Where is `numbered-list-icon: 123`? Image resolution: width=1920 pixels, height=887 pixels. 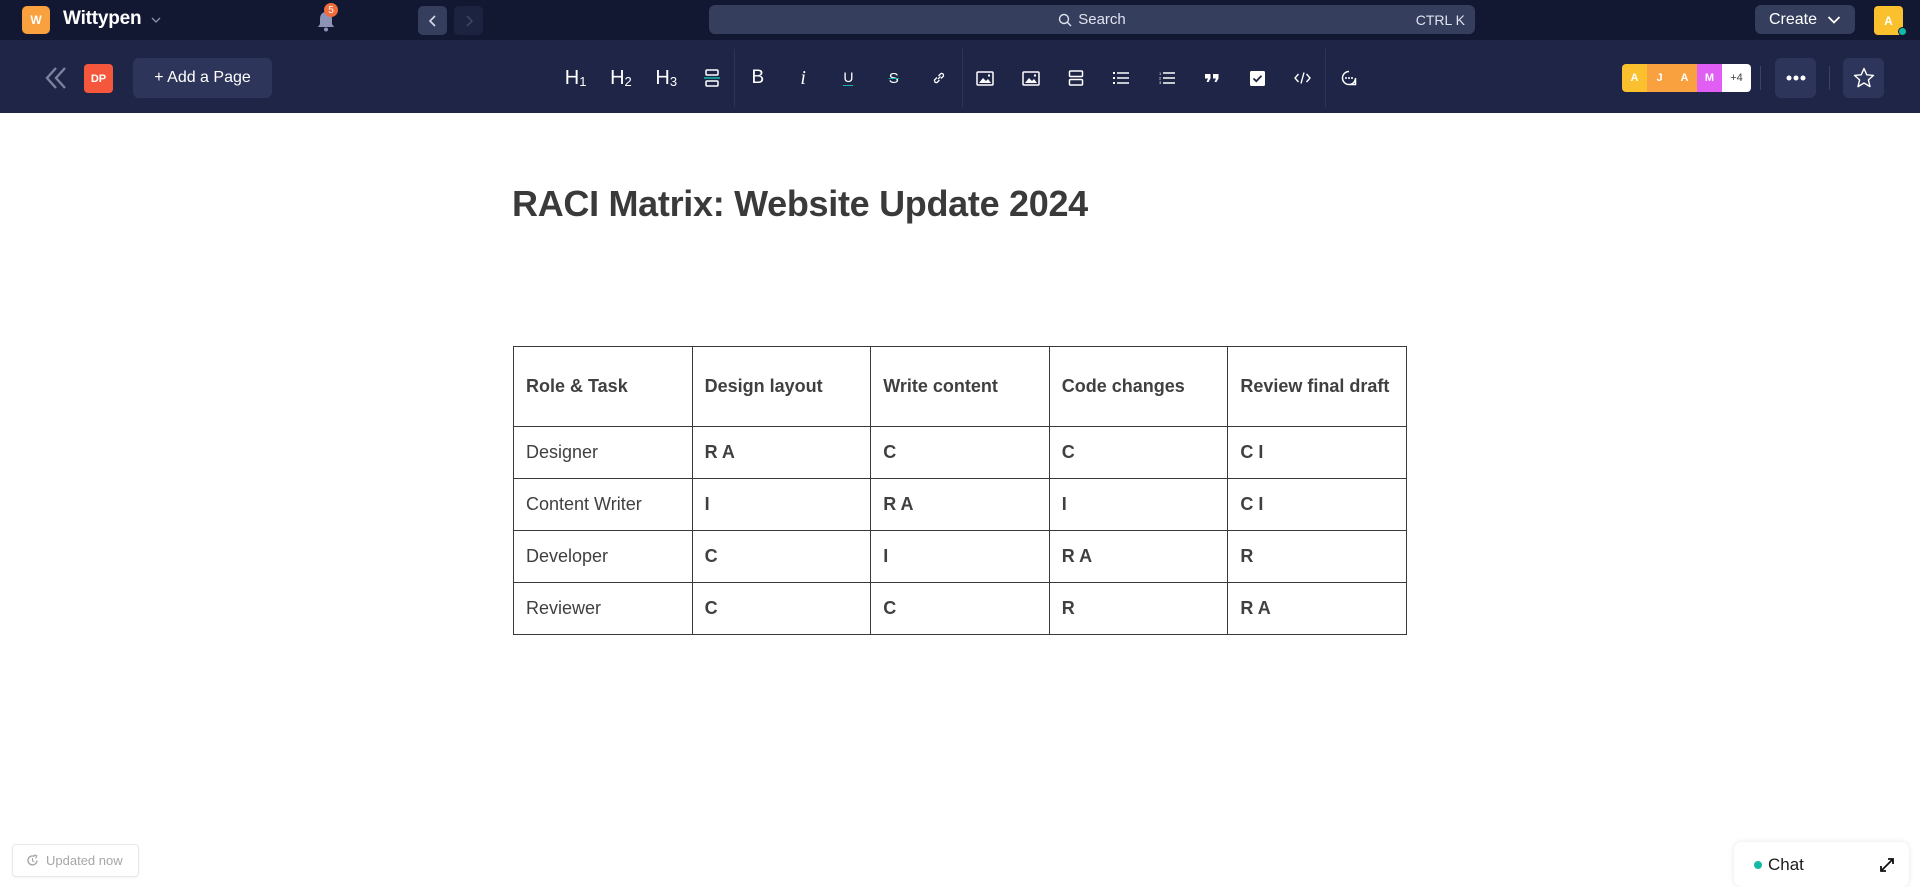
numbered-list-icon: 123 is located at coordinates (1167, 78).